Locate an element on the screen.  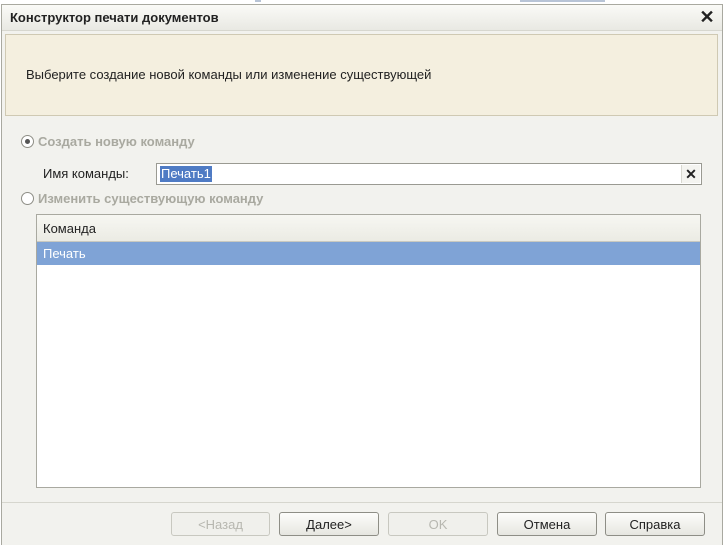
change-command-radio: Изменить существующую команду is located at coordinates (142, 198).